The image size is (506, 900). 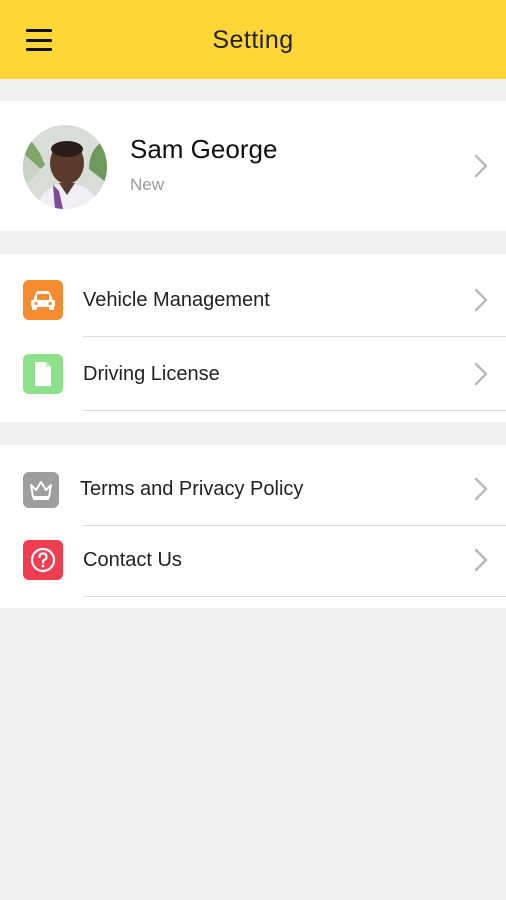 I want to click on vehicle-management-item: Vehicle Management, so click(x=253, y=300).